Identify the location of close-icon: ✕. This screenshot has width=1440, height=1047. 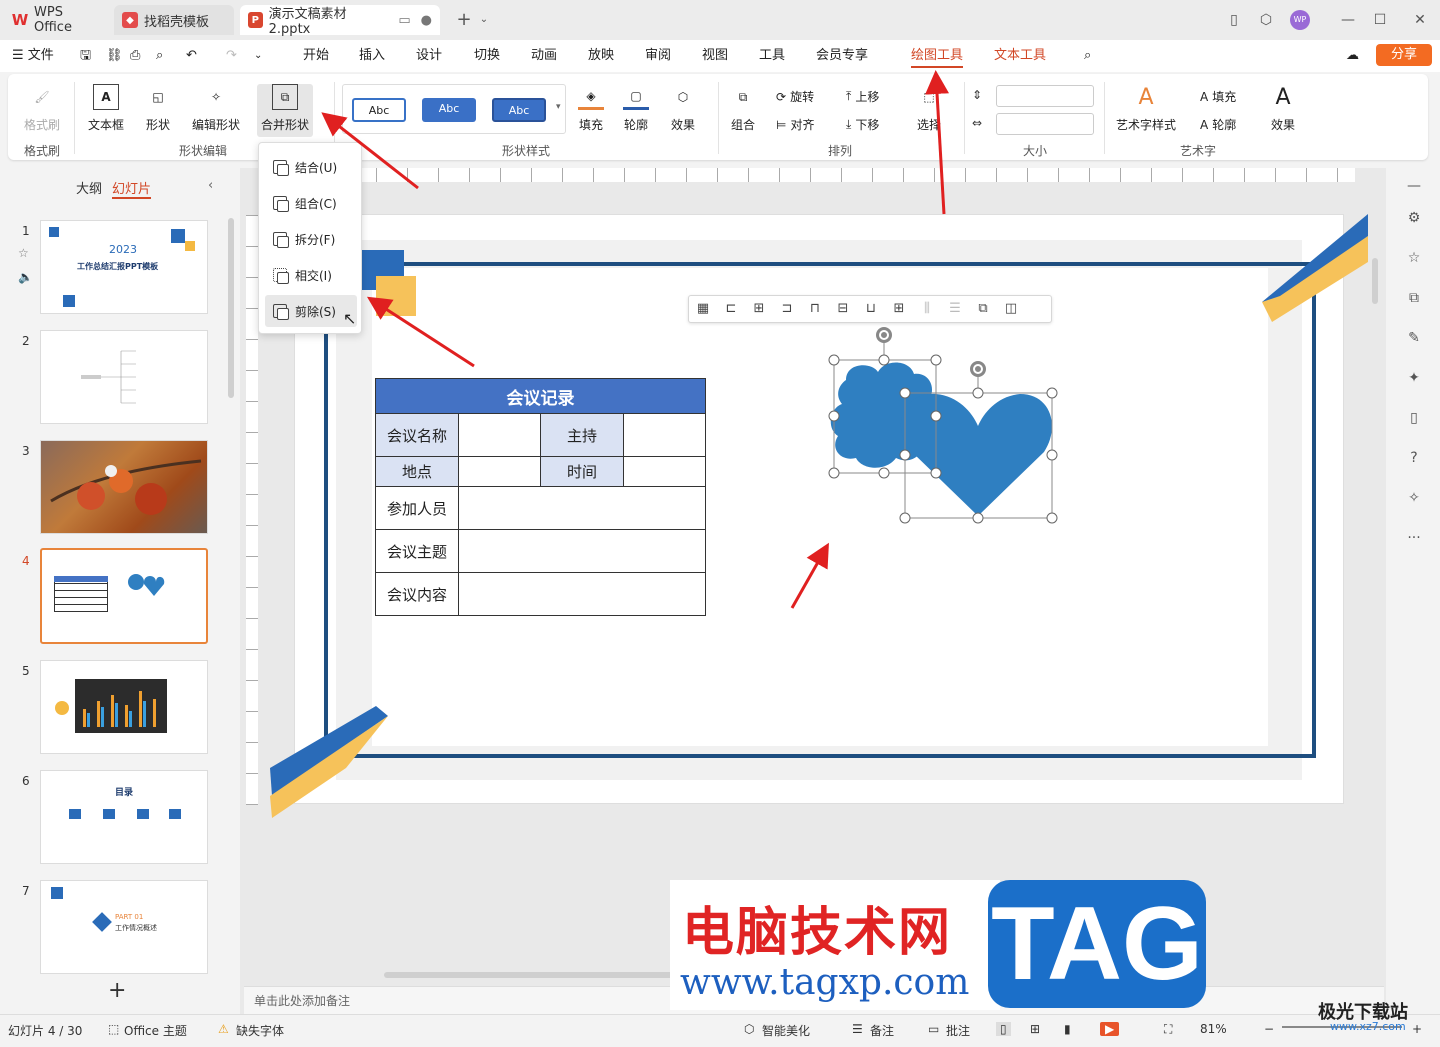
(1420, 20).